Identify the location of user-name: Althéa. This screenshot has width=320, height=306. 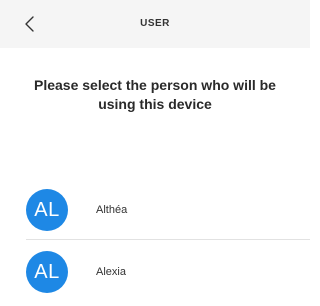
(112, 210).